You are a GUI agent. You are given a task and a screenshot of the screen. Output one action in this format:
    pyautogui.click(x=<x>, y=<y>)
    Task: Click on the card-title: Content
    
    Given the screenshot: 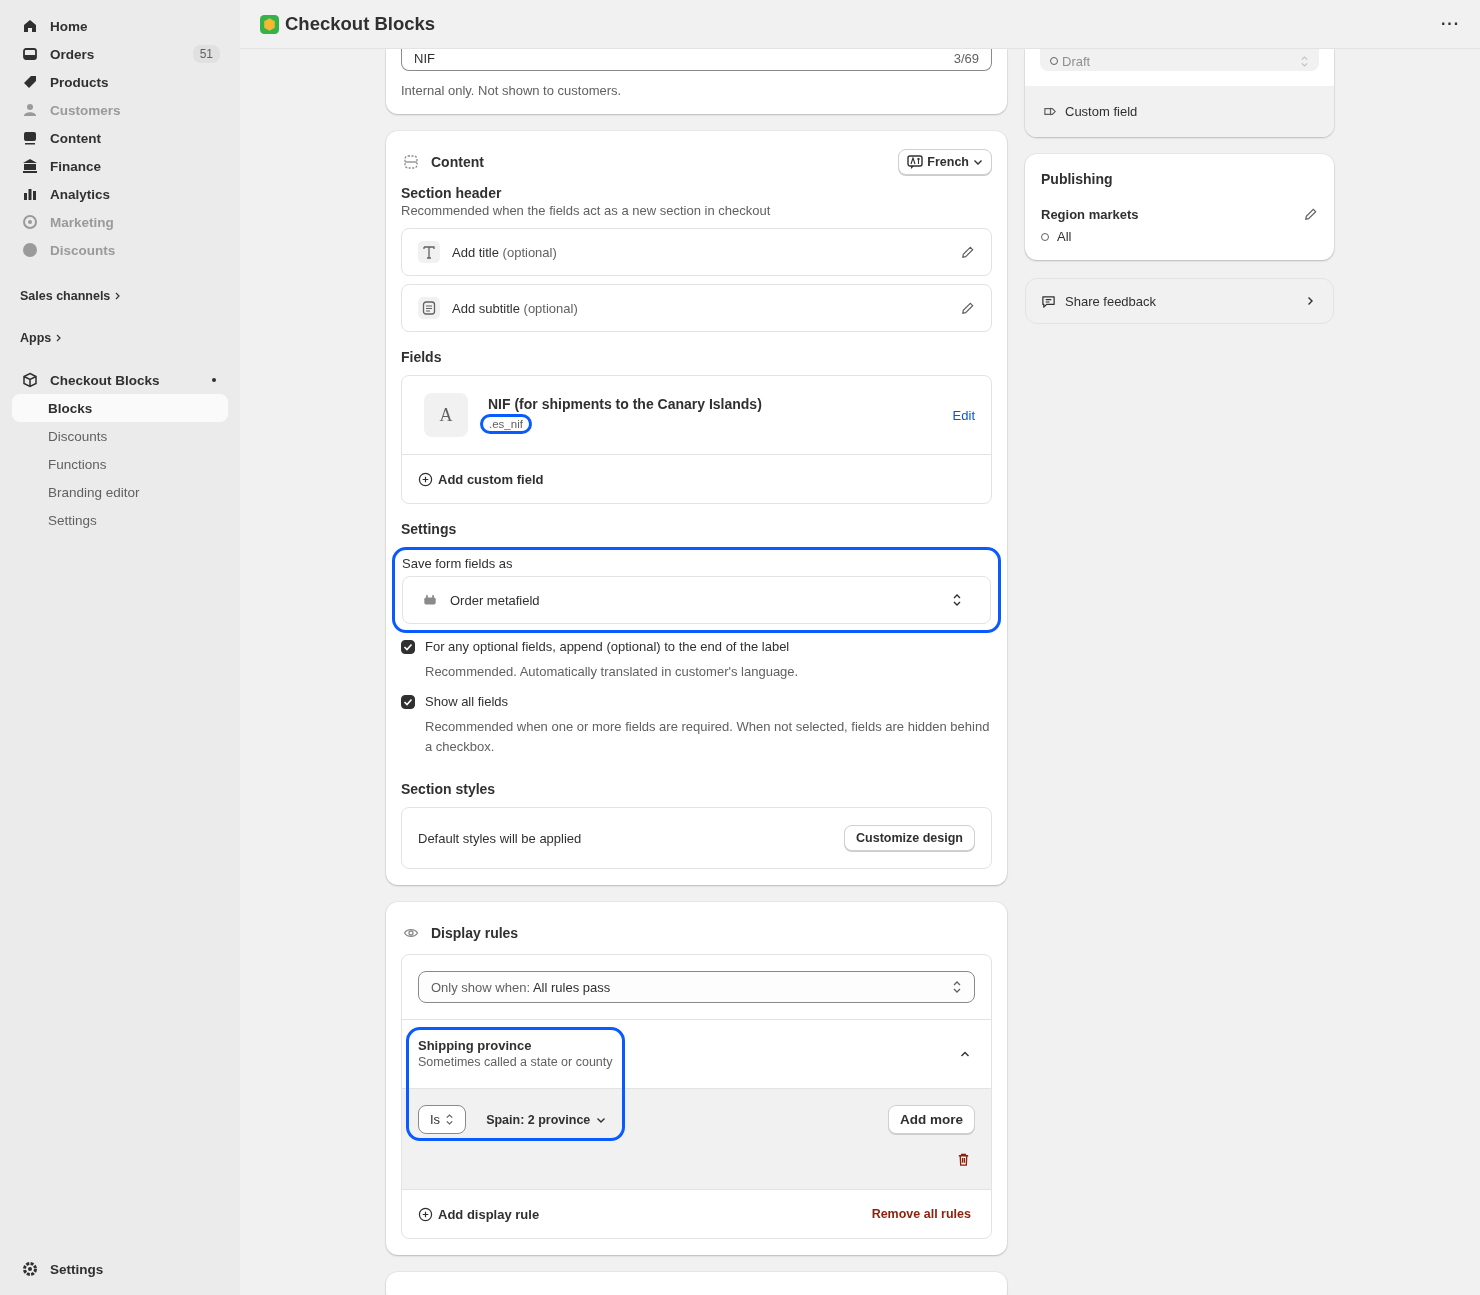 What is the action you would take?
    pyautogui.click(x=458, y=162)
    